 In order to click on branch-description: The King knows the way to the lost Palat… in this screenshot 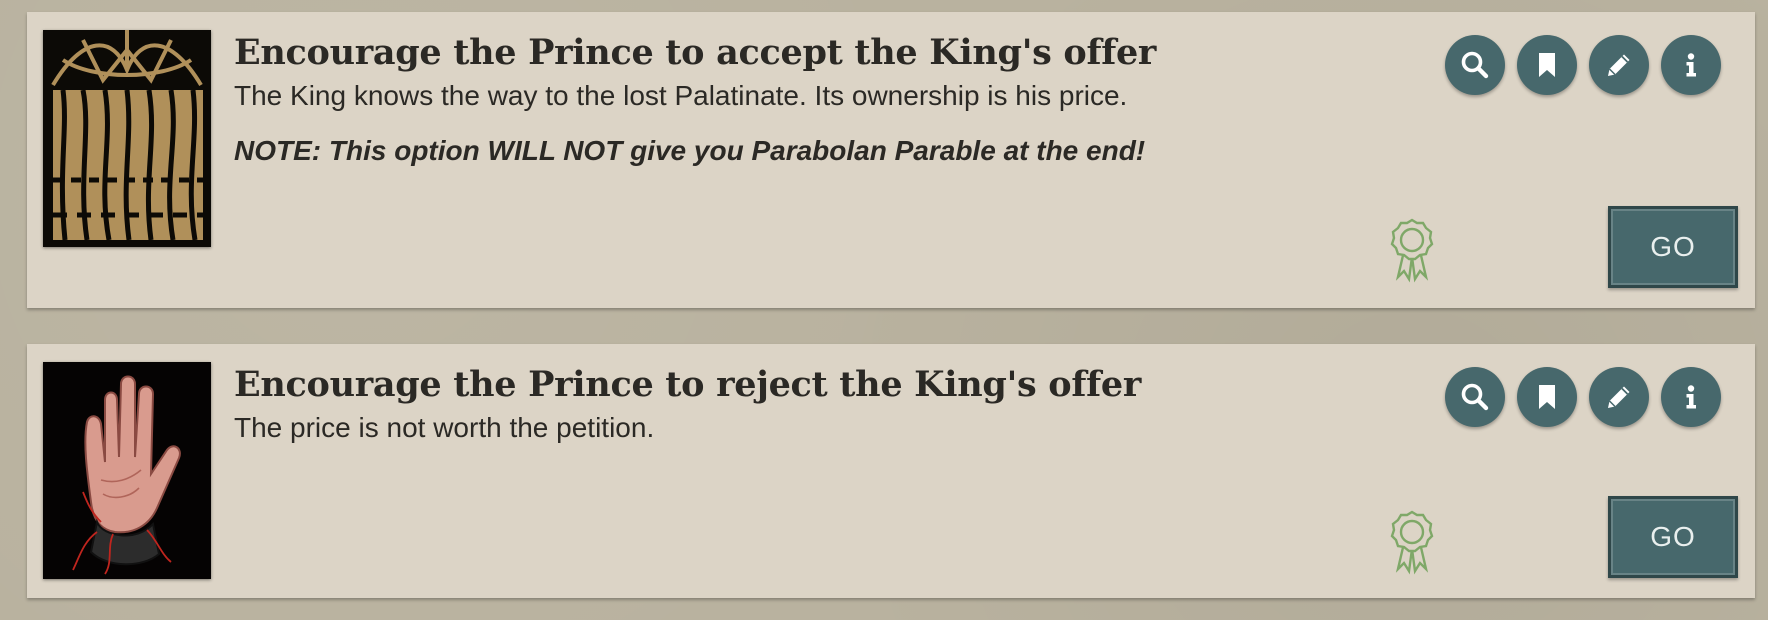, I will do `click(681, 95)`.